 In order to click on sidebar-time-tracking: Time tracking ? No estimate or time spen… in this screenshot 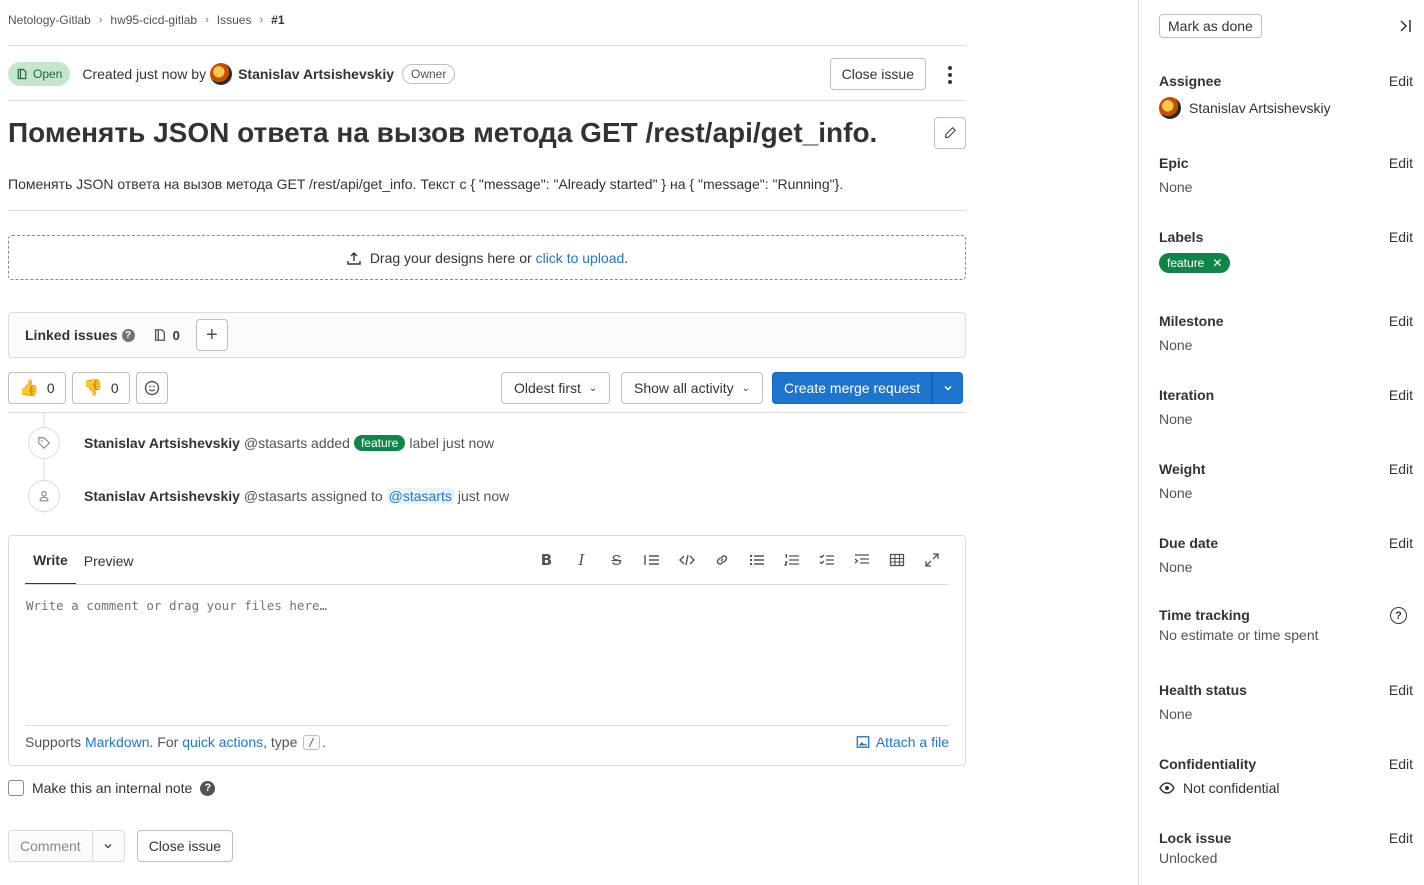, I will do `click(1284, 625)`.